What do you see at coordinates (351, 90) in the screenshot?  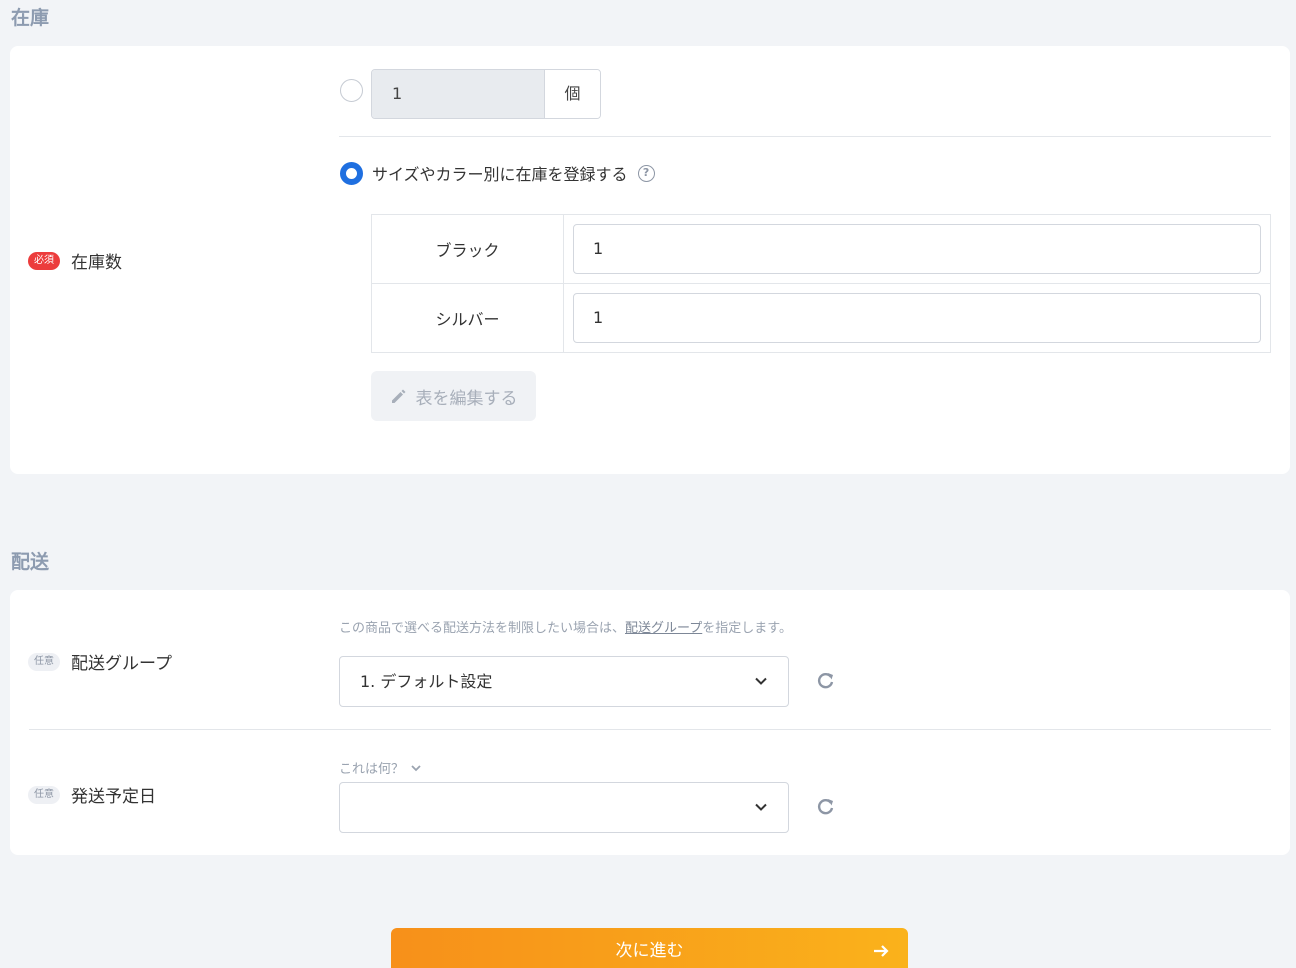 I see `simple-stock-radio` at bounding box center [351, 90].